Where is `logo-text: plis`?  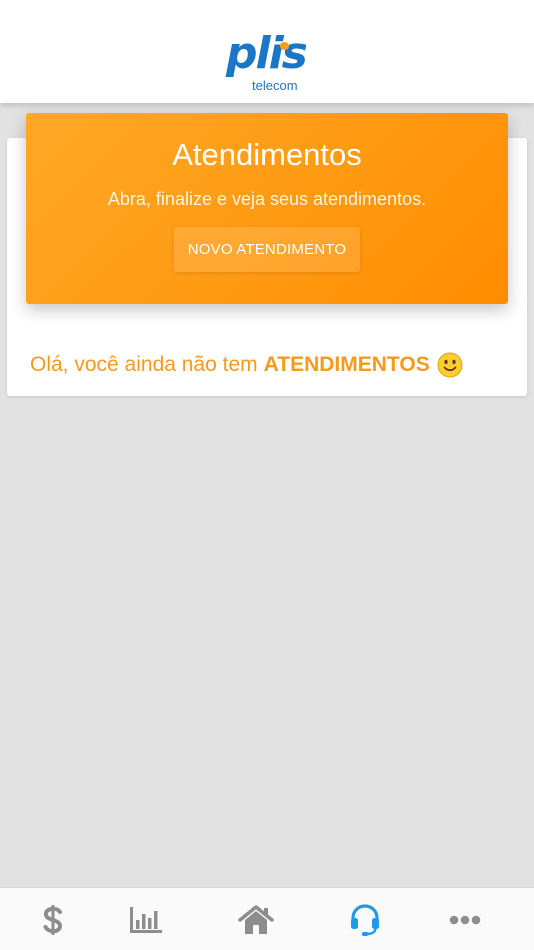
logo-text: plis is located at coordinates (267, 53).